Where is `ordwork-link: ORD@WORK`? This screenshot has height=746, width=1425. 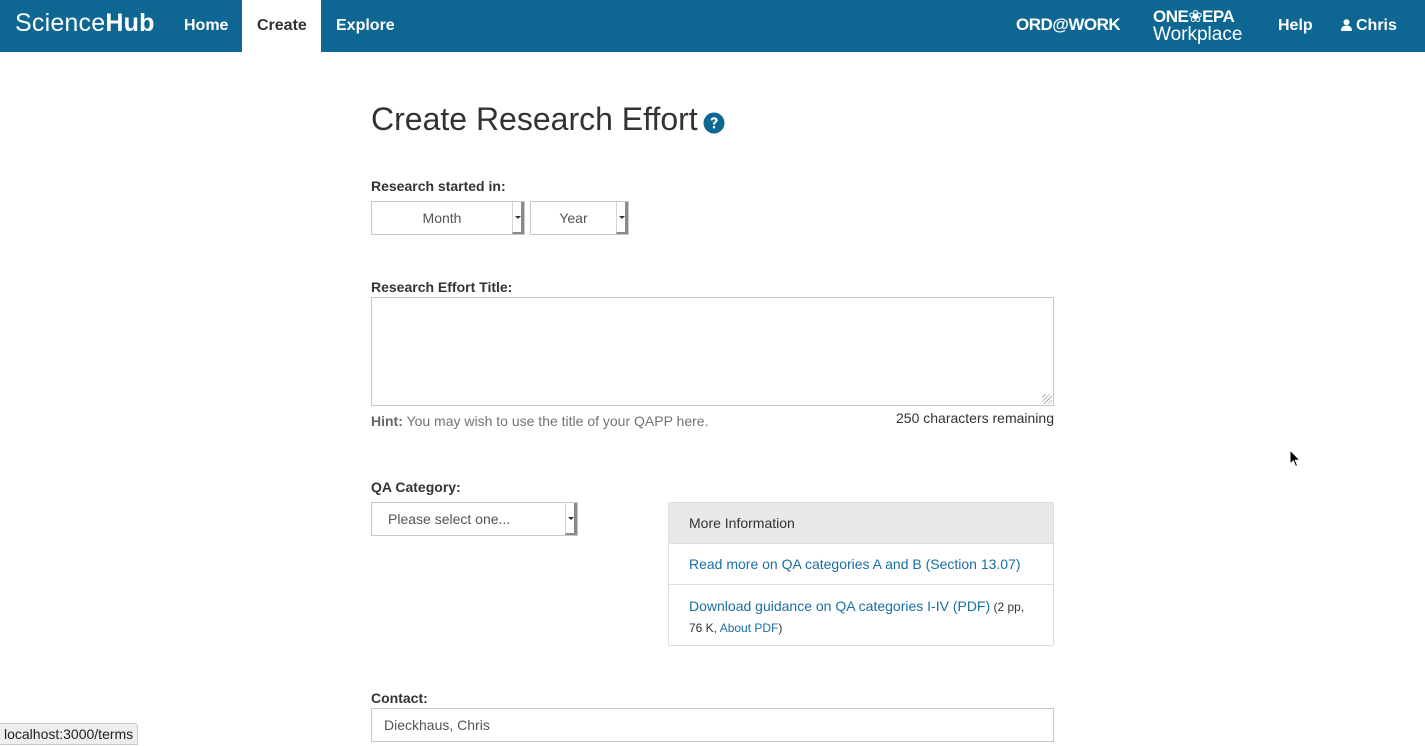
ordwork-link: ORD@WORK is located at coordinates (1068, 25).